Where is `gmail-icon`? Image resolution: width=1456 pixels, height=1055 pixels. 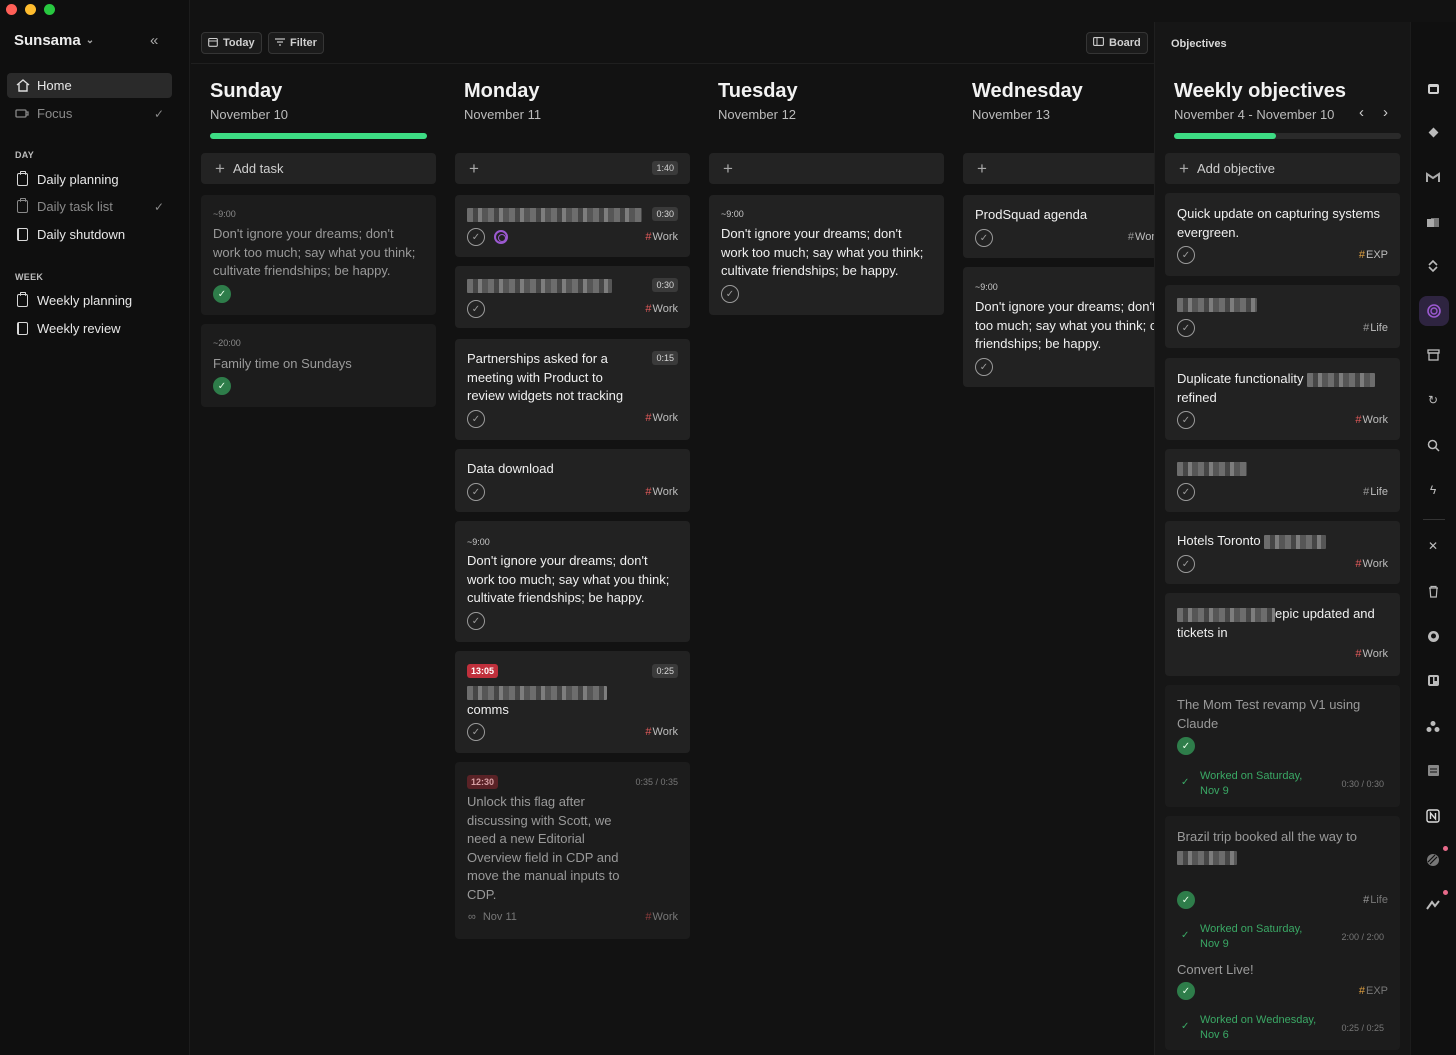 gmail-icon is located at coordinates (1433, 177).